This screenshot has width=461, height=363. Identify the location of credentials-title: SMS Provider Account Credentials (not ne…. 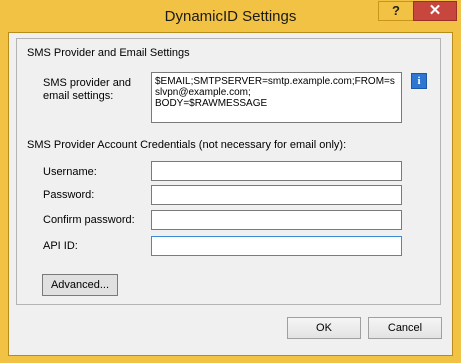
(187, 145).